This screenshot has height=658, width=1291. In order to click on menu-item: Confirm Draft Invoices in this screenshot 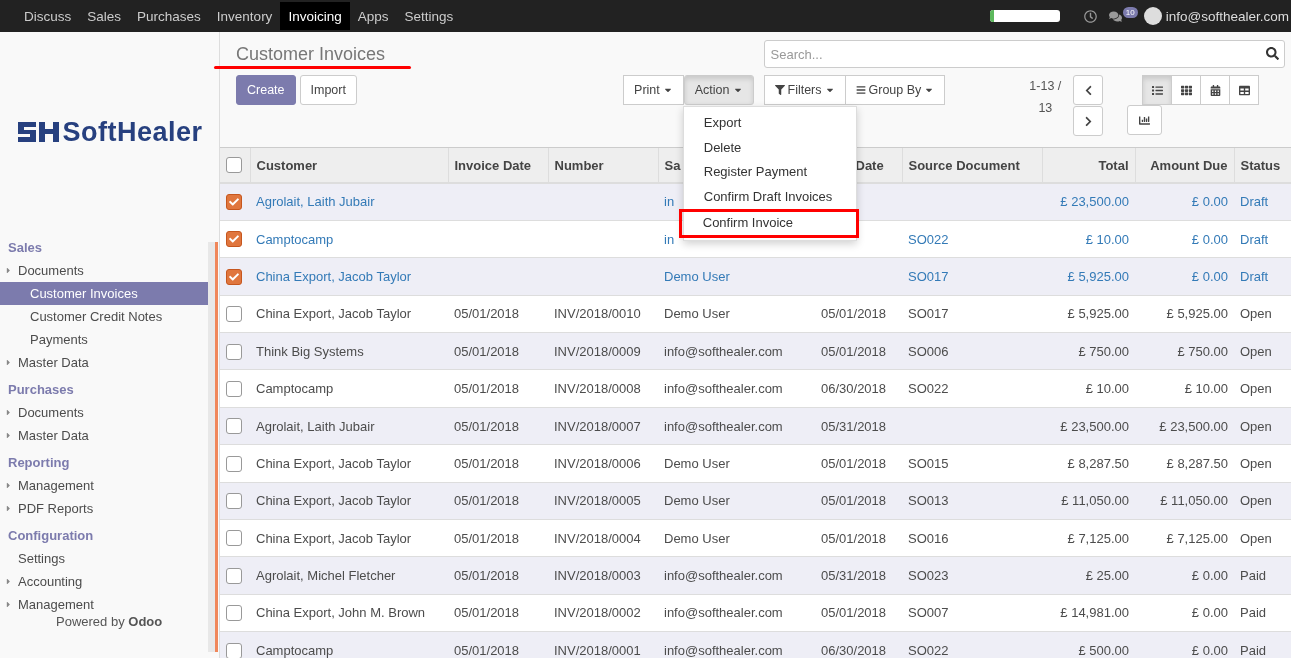, I will do `click(769, 196)`.